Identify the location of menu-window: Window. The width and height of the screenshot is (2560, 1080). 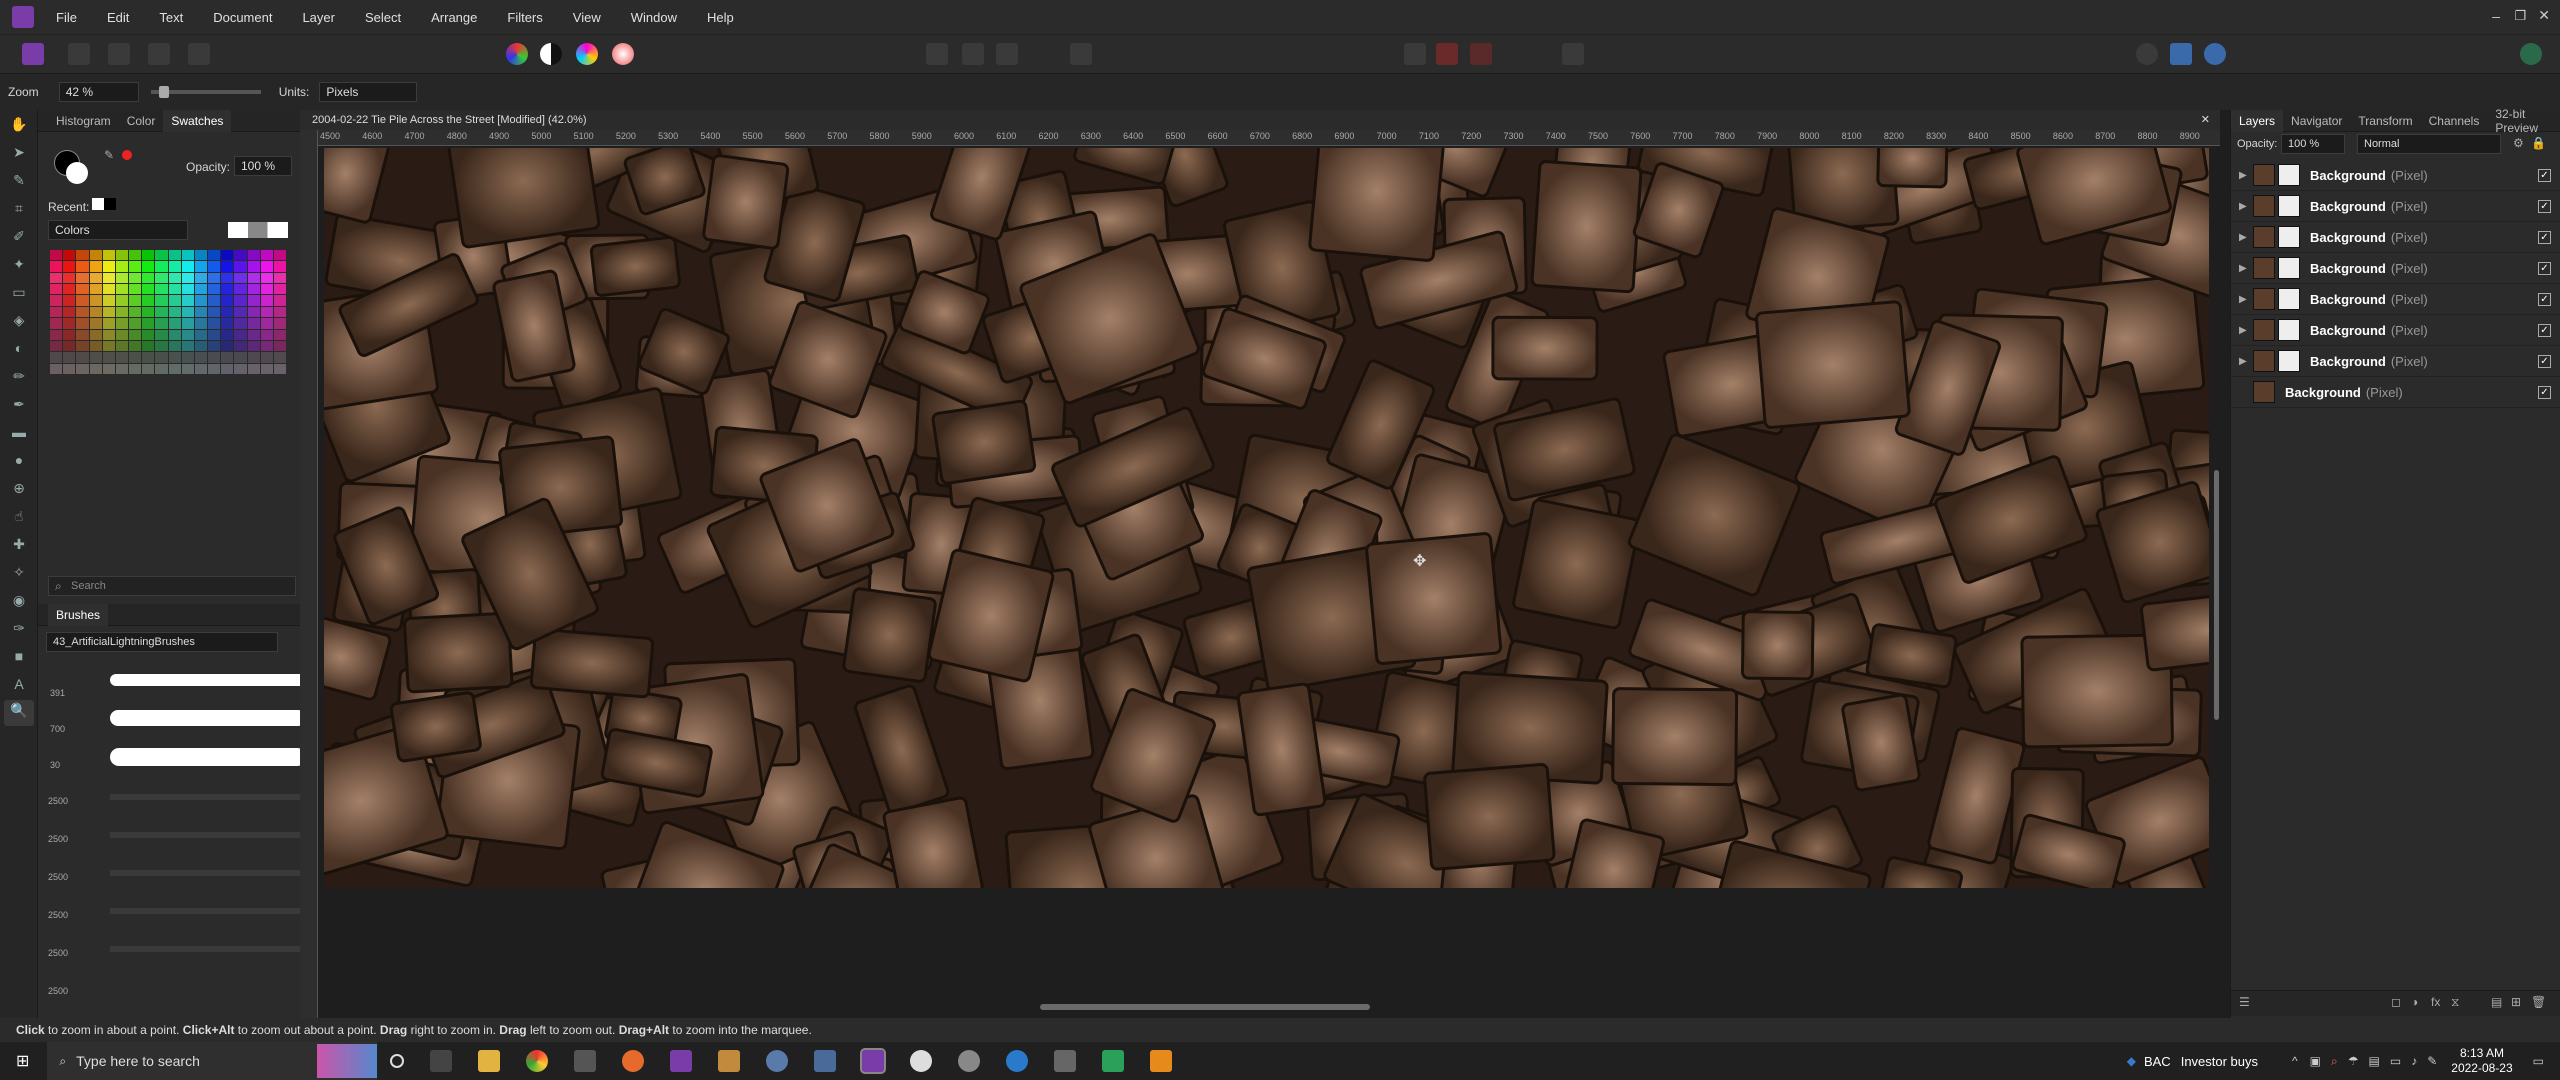
(654, 17).